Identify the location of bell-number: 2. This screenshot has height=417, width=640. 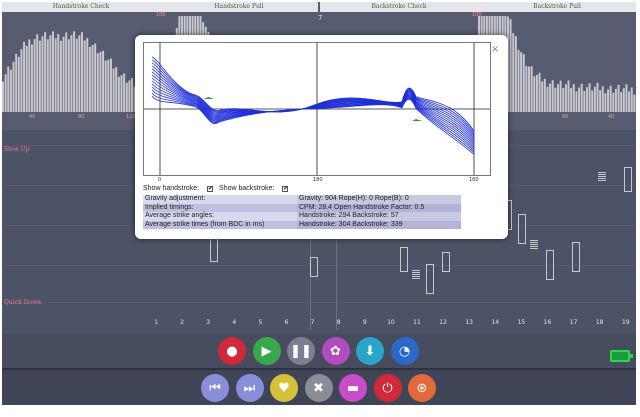
(182, 322).